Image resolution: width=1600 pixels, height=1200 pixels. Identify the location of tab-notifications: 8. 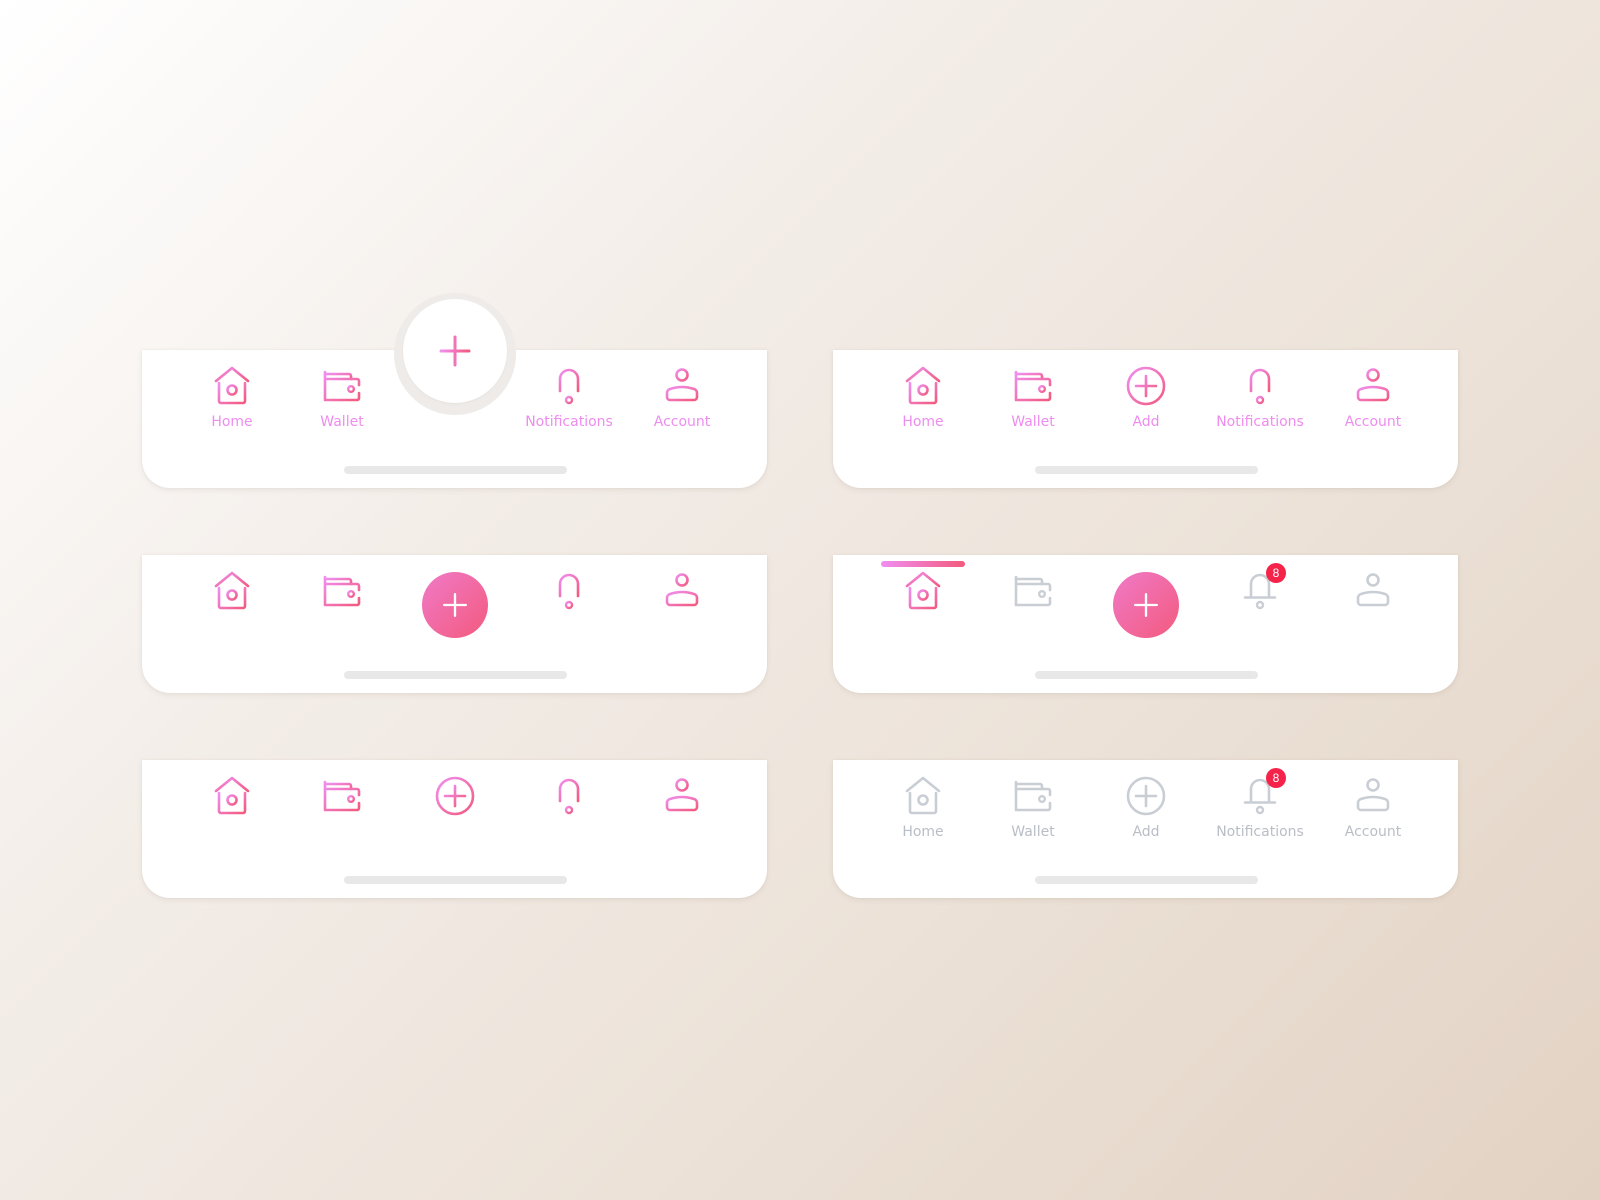
(1260, 588).